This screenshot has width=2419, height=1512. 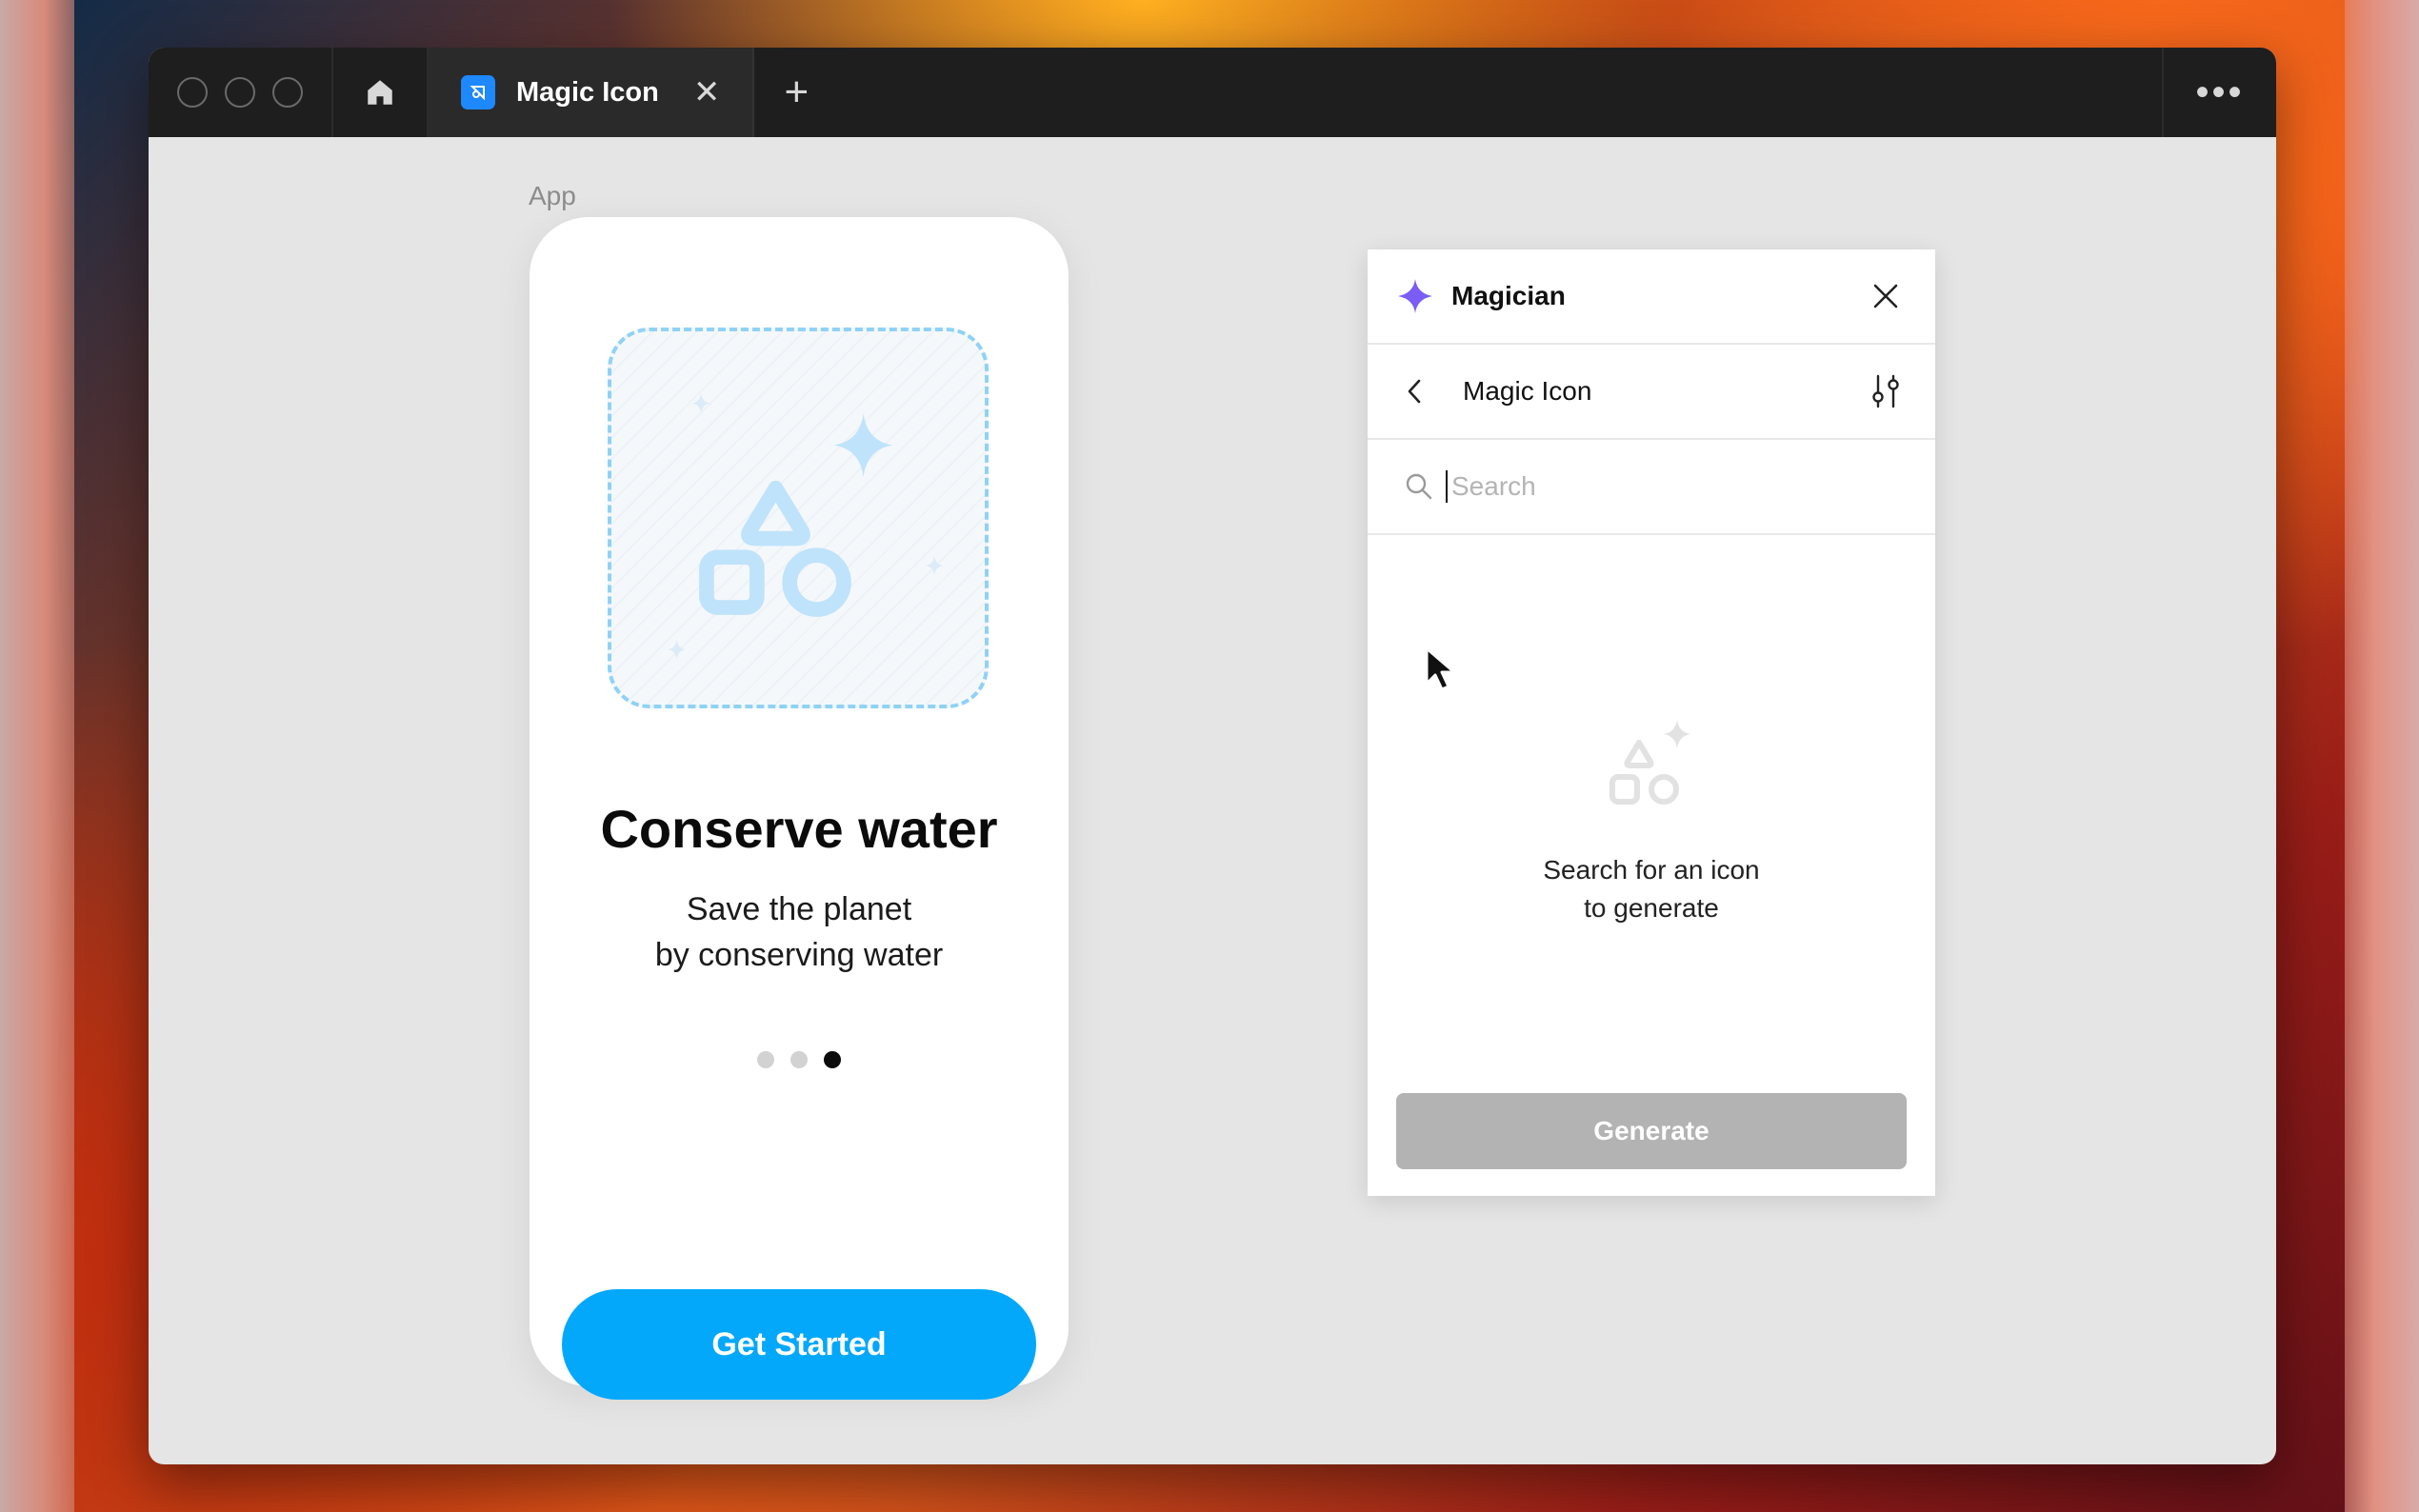 What do you see at coordinates (799, 909) in the screenshot?
I see `subtitle-line-1: Save the planet` at bounding box center [799, 909].